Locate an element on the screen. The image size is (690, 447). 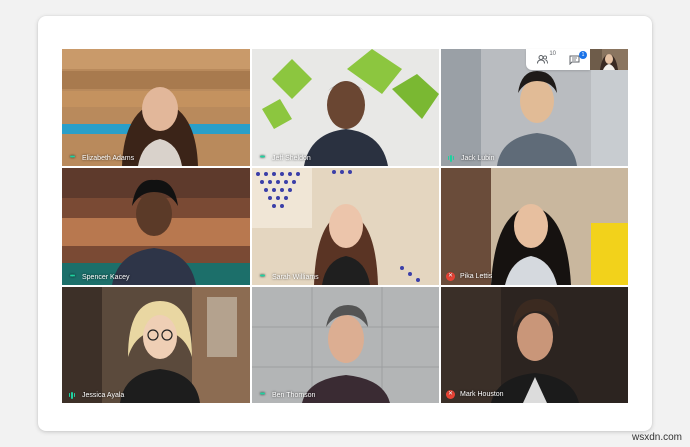
meeting-top-controls: 10 1 is located at coordinates (558, 59).